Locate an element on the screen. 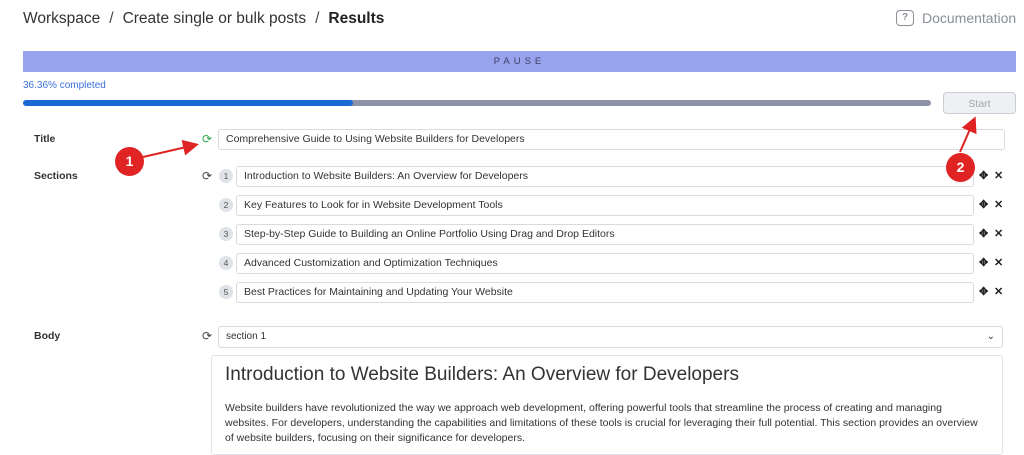  annotation-arrows is located at coordinates (559, 137).